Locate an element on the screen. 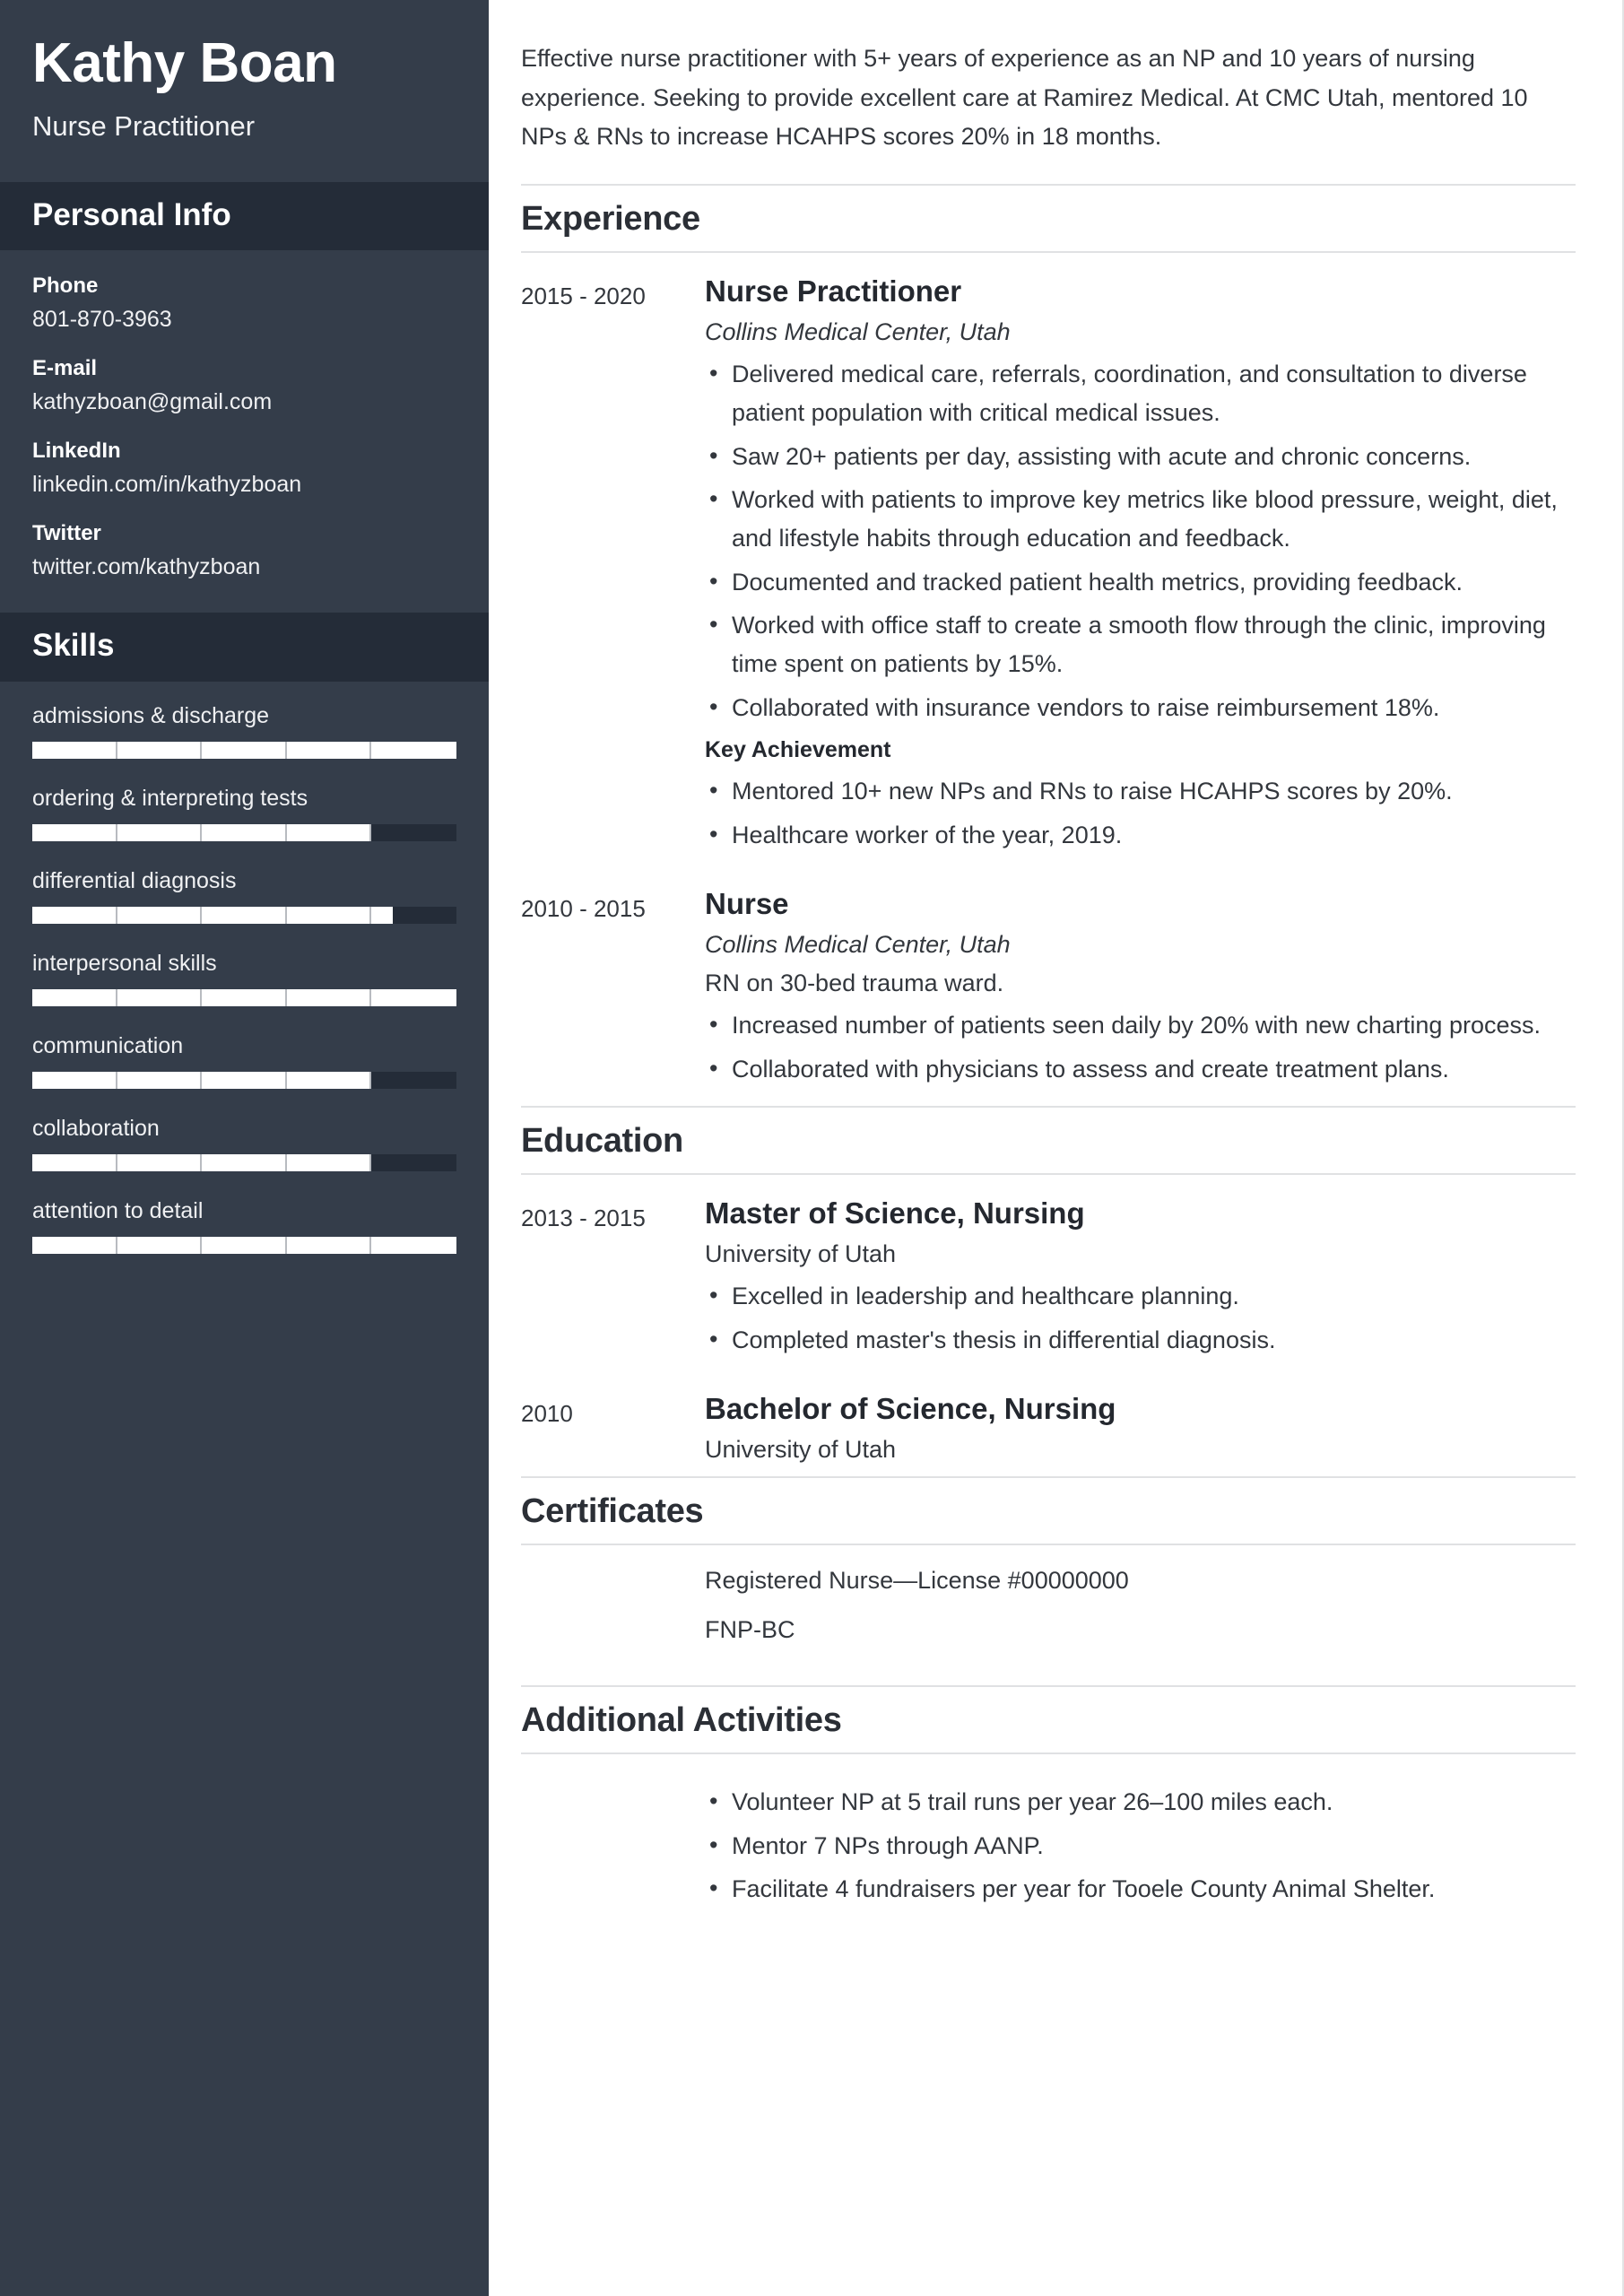  contact-value-phone: 801-870-3963 is located at coordinates (244, 320).